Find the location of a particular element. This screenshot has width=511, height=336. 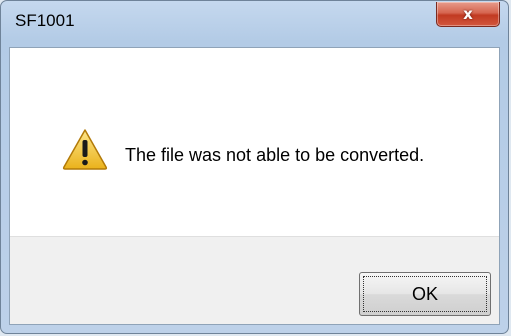

close-icon: x is located at coordinates (468, 14).